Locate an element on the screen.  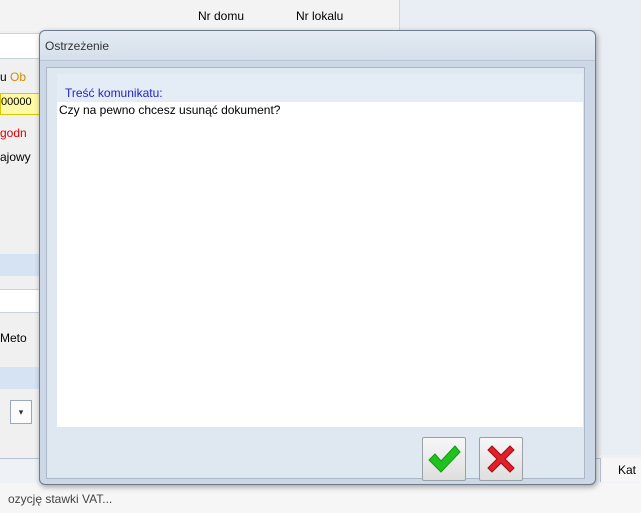
column-header-nr-lokalu: Nr lokalu is located at coordinates (320, 16).